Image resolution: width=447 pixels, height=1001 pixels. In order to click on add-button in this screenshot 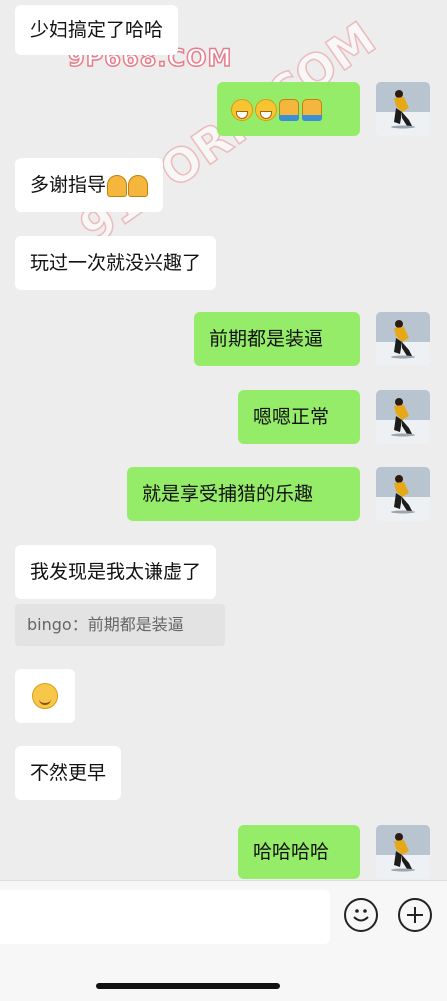, I will do `click(415, 915)`.